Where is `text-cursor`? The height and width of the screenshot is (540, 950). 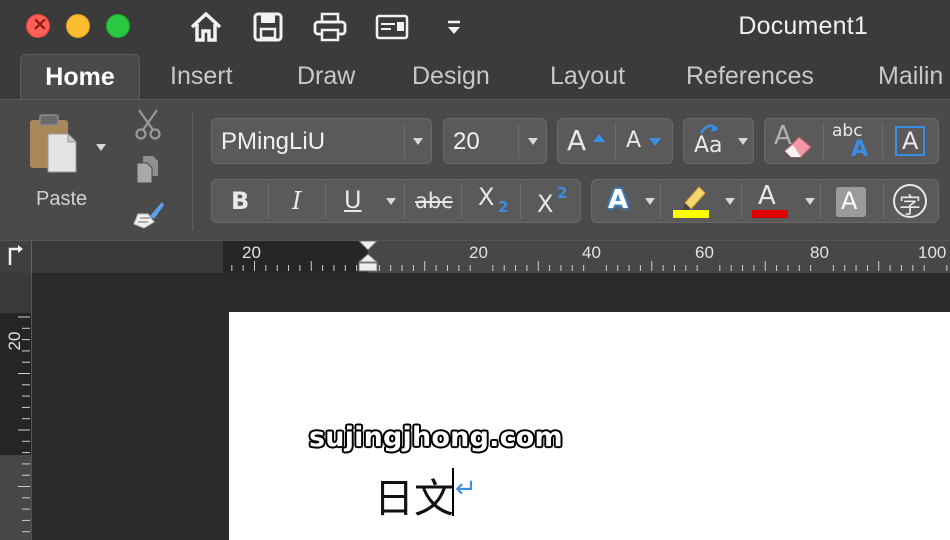
text-cursor is located at coordinates (453, 492).